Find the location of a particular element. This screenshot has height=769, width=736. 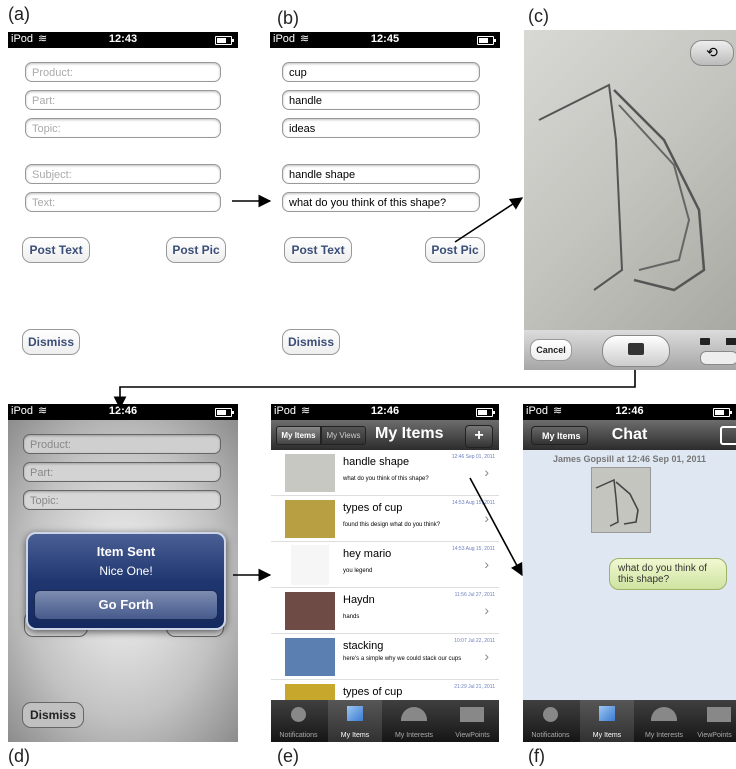

topic-field: ideas is located at coordinates (381, 128).